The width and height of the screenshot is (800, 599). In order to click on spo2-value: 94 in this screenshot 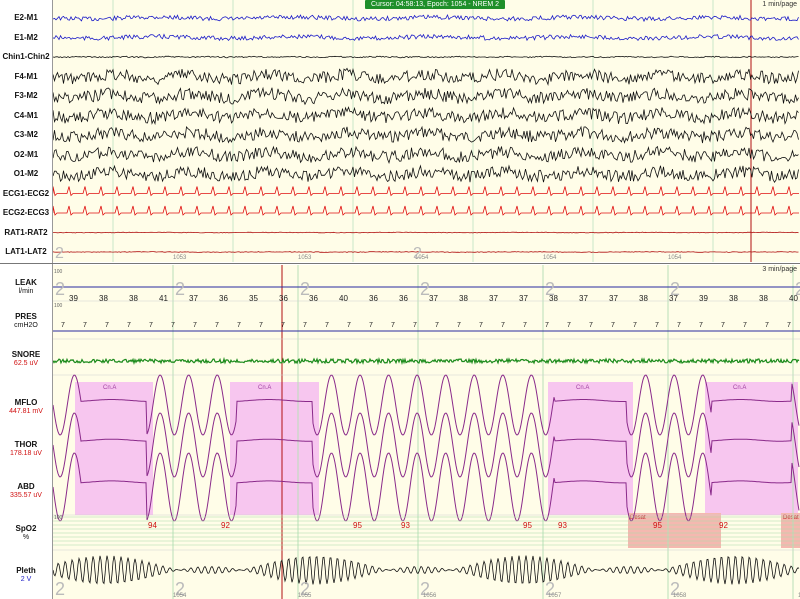, I will do `click(152, 525)`.